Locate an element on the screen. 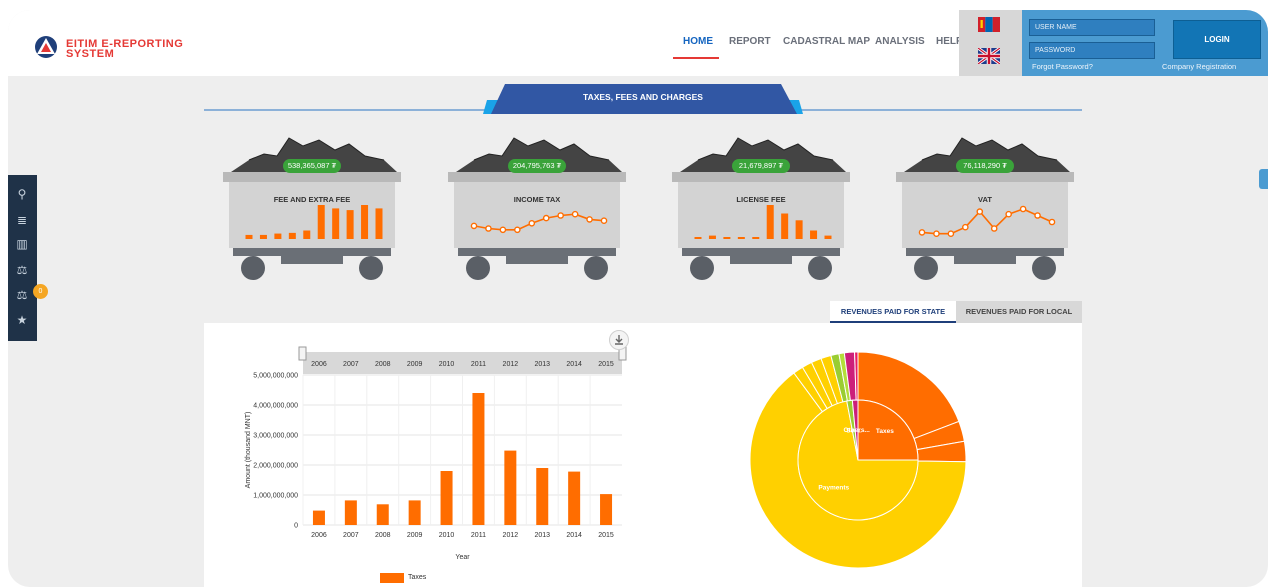  legend-label-taxes: Taxes is located at coordinates (417, 577).